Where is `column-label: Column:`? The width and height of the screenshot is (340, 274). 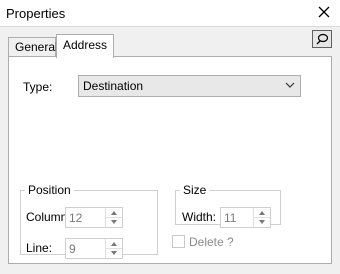
column-label: Column: is located at coordinates (48, 217).